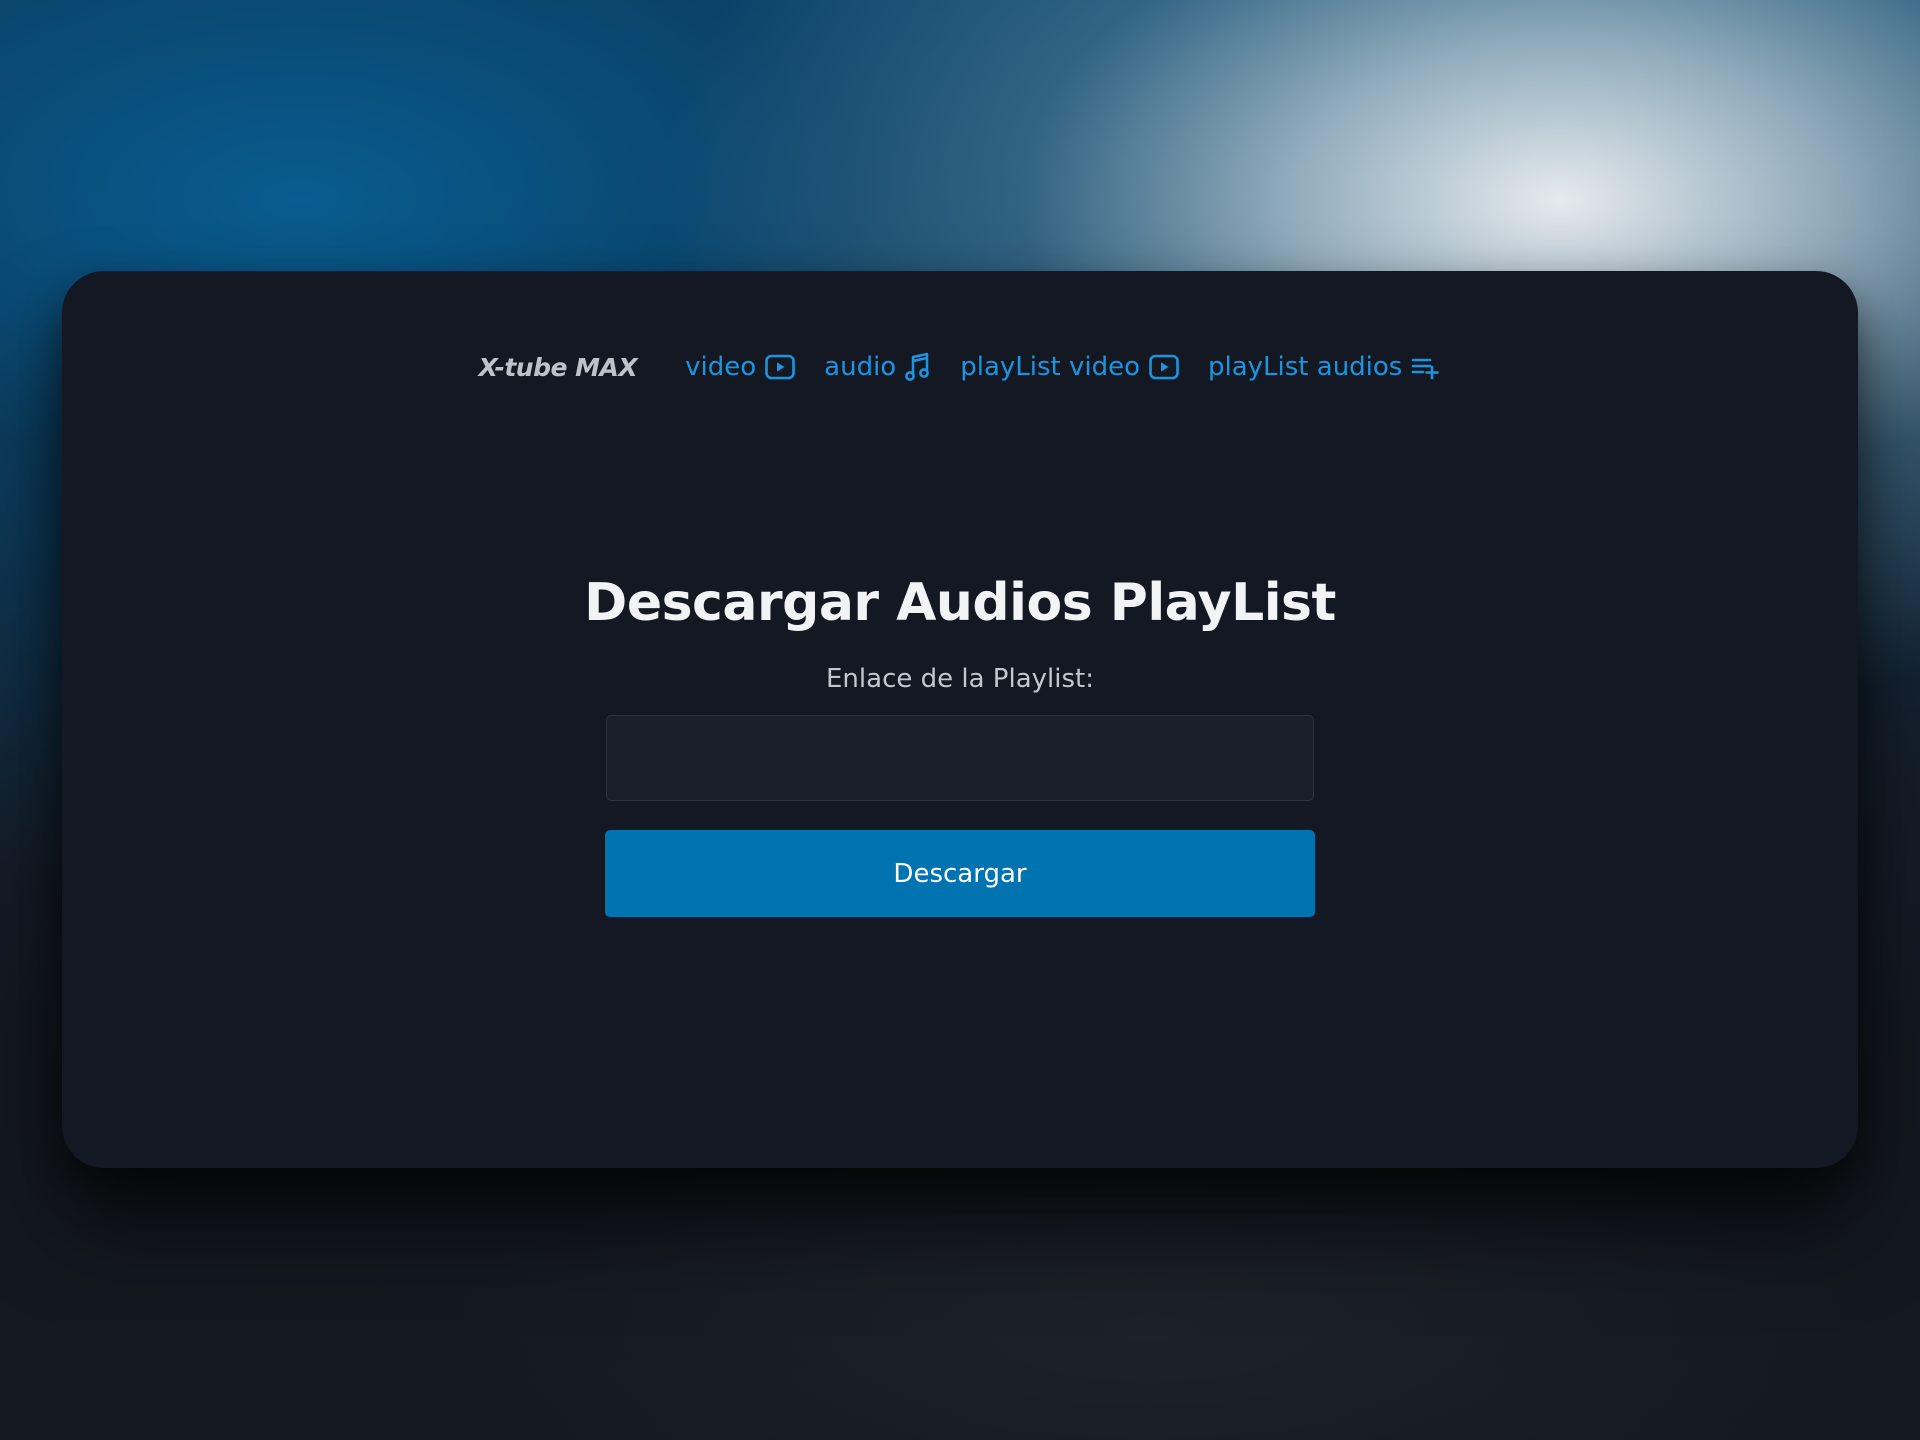  What do you see at coordinates (558, 367) in the screenshot?
I see `brand-logo: X-tube MAX` at bounding box center [558, 367].